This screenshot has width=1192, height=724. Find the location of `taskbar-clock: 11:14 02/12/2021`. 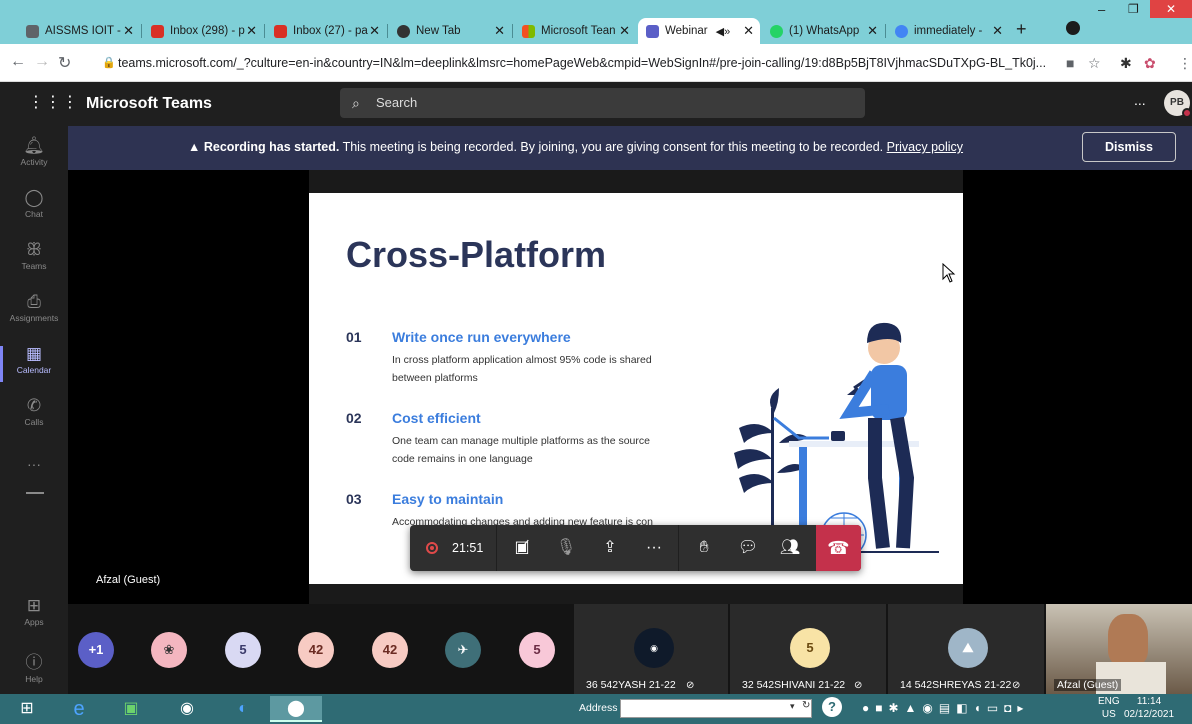

taskbar-clock: 11:14 02/12/2021 is located at coordinates (1149, 708).